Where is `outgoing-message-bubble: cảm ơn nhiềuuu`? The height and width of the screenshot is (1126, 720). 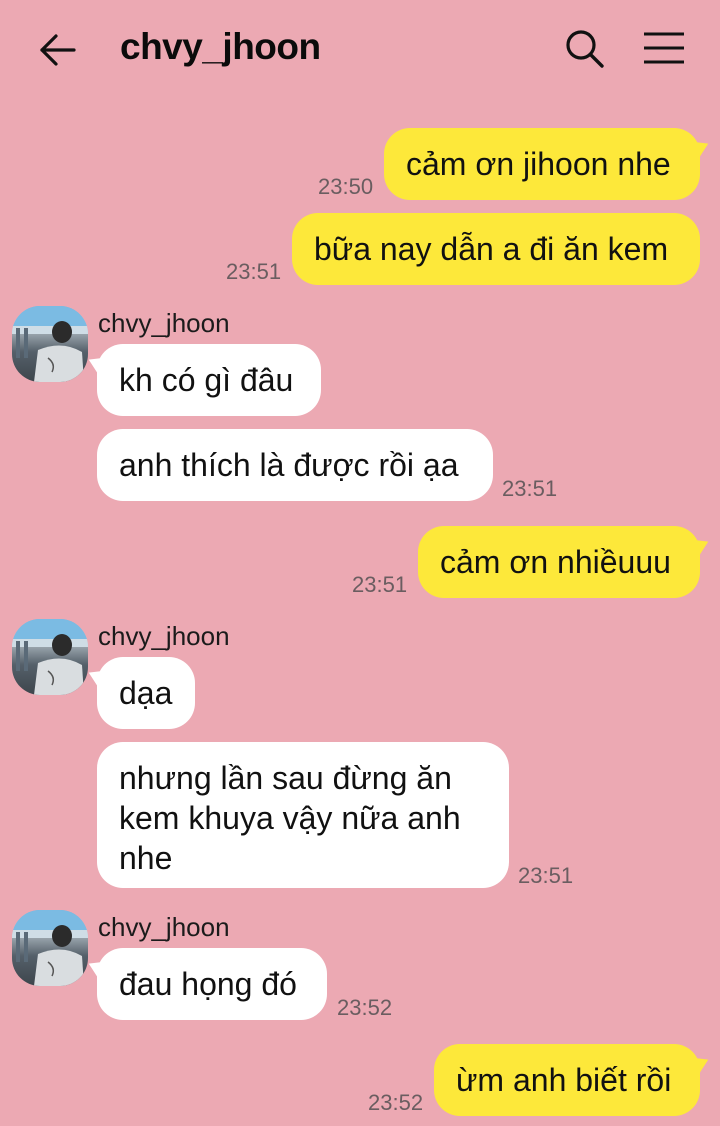 outgoing-message-bubble: cảm ơn nhiềuuu is located at coordinates (559, 562).